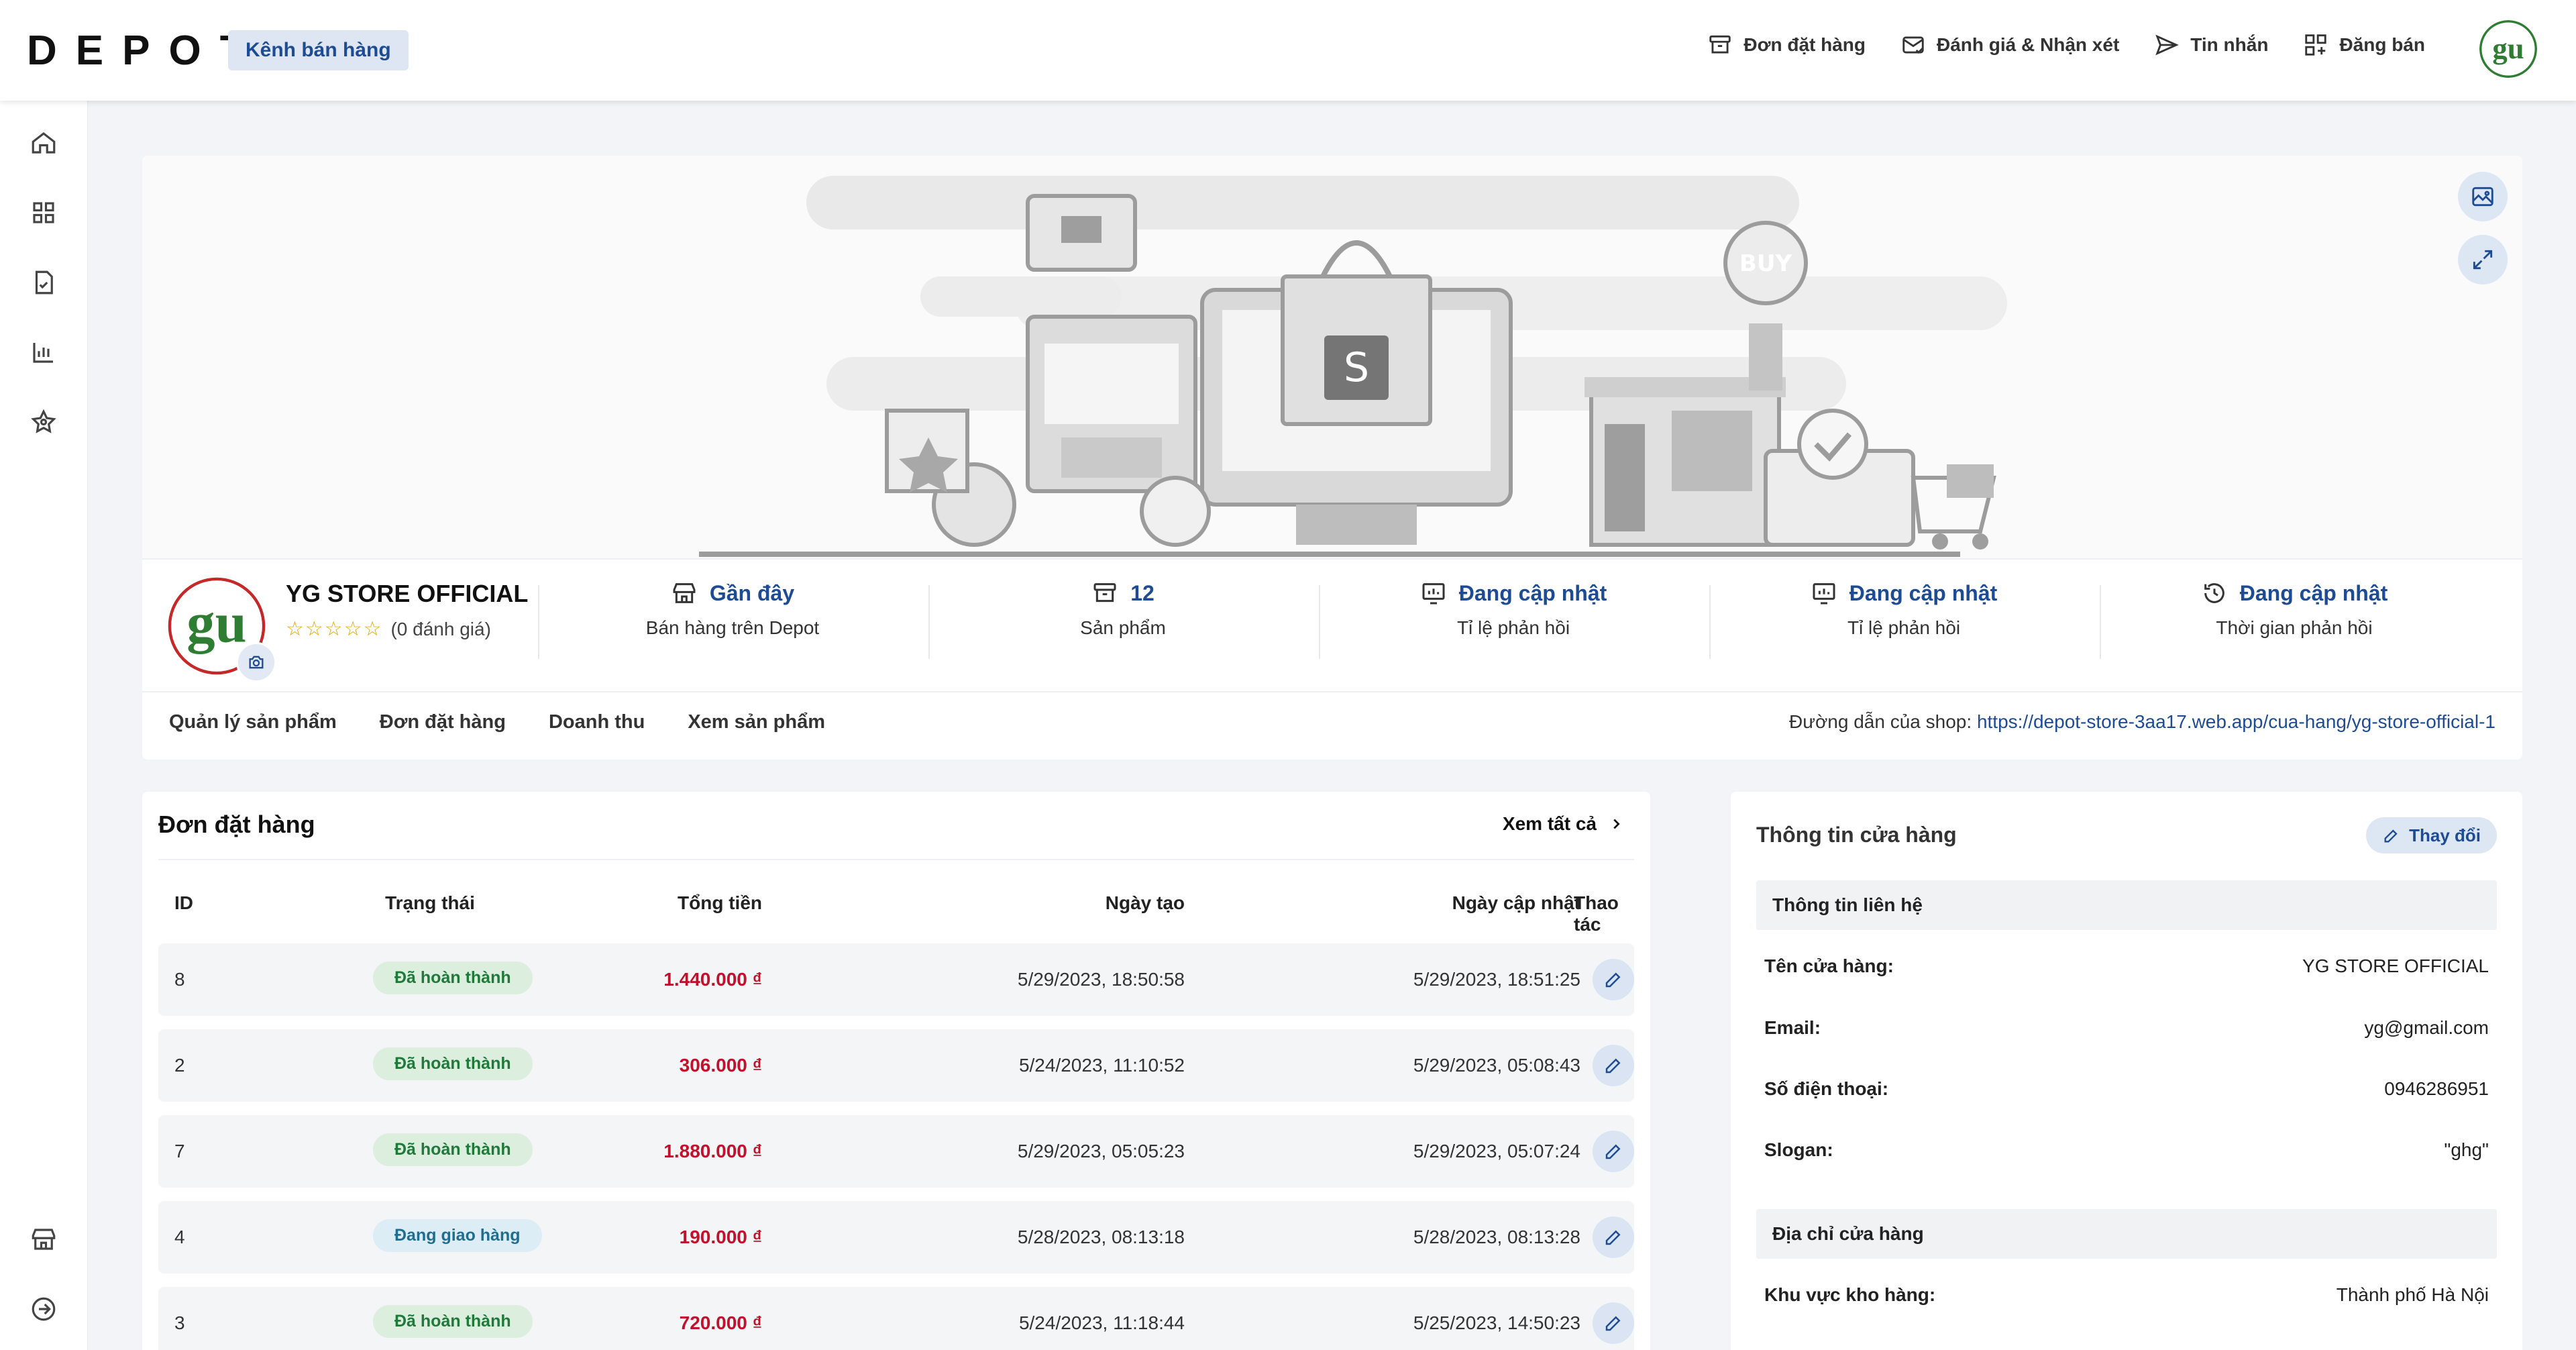 This screenshot has height=1350, width=2576. Describe the element at coordinates (407, 593) in the screenshot. I see `shop-name: YG STORE OFFICIAL` at that location.